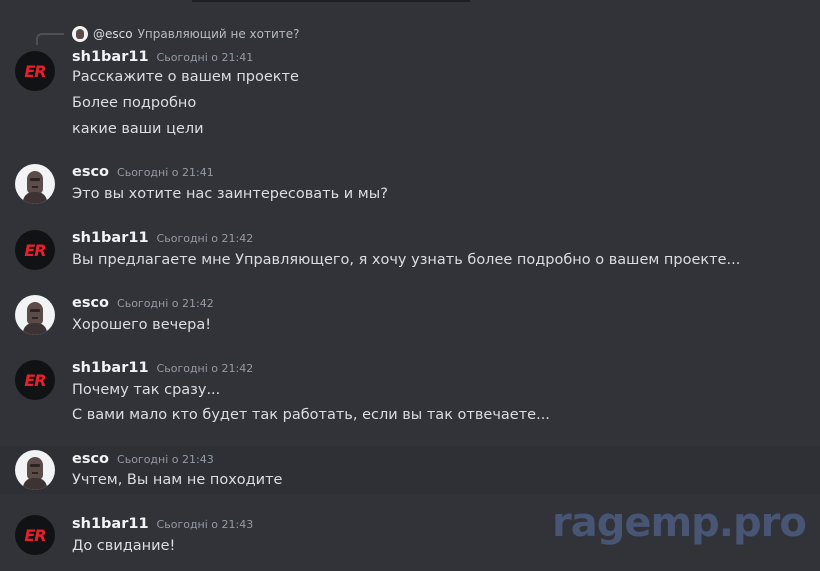 This screenshot has height=571, width=820. I want to click on top-divider, so click(331, 1).